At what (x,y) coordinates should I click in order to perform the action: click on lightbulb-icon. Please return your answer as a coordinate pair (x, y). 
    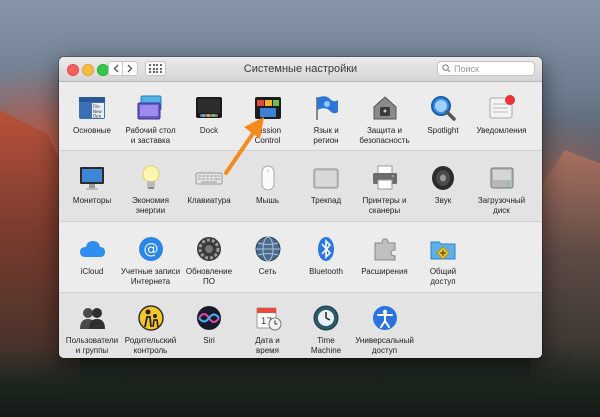
    Looking at the image, I should click on (151, 178).